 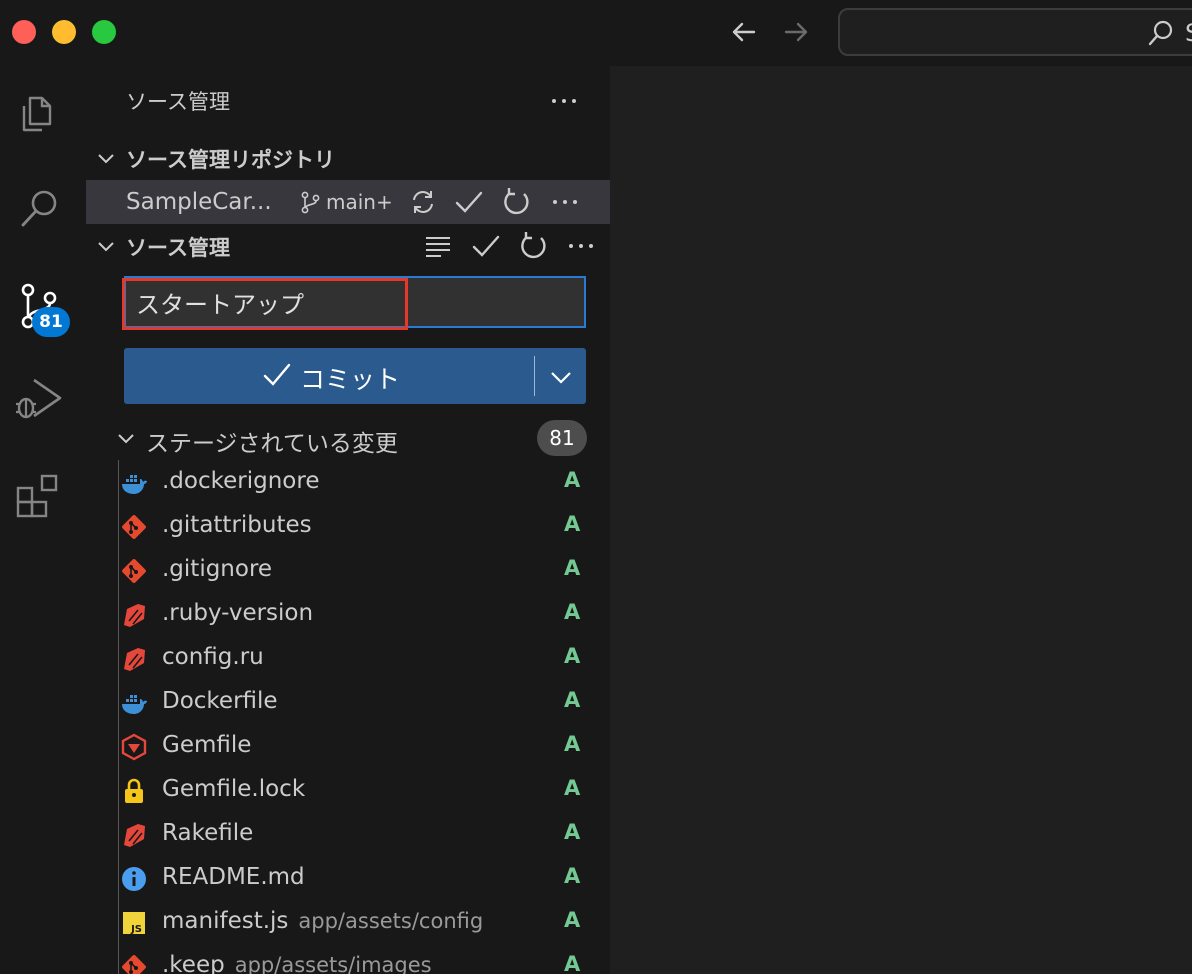 What do you see at coordinates (104, 32) in the screenshot?
I see `window-zoom-button` at bounding box center [104, 32].